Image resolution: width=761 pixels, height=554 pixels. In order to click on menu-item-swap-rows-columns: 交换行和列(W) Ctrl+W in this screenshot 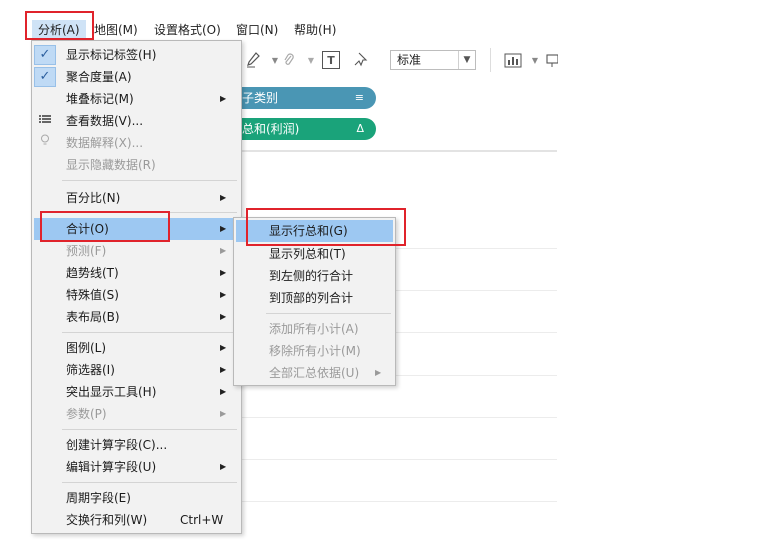, I will do `click(136, 520)`.